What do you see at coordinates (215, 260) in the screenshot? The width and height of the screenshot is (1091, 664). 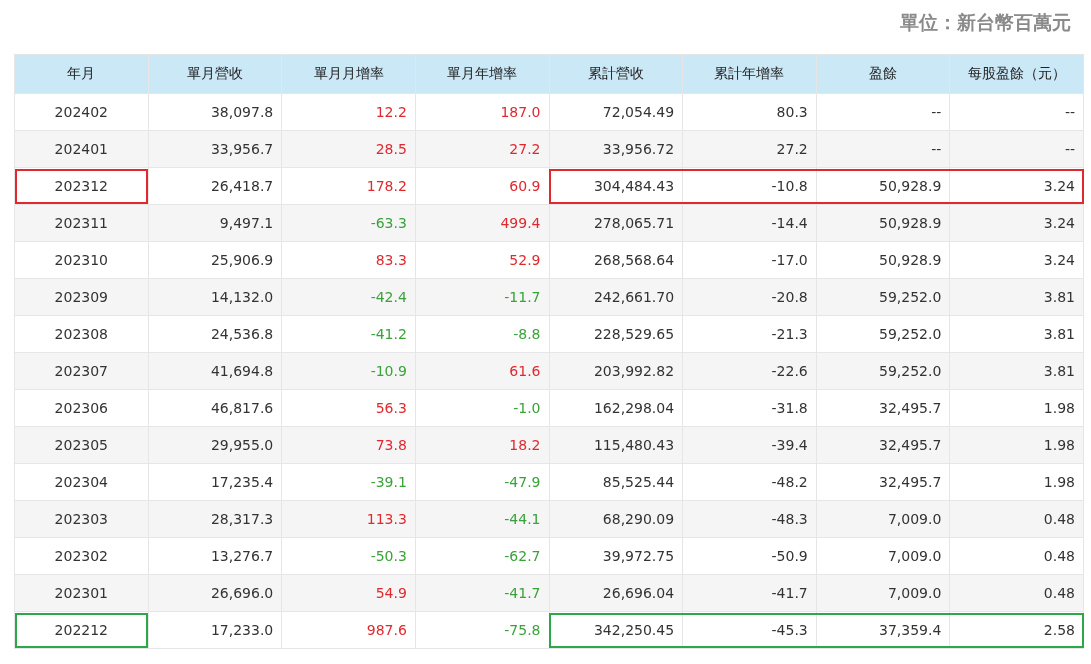 I see `table-cell: 25,906.9` at bounding box center [215, 260].